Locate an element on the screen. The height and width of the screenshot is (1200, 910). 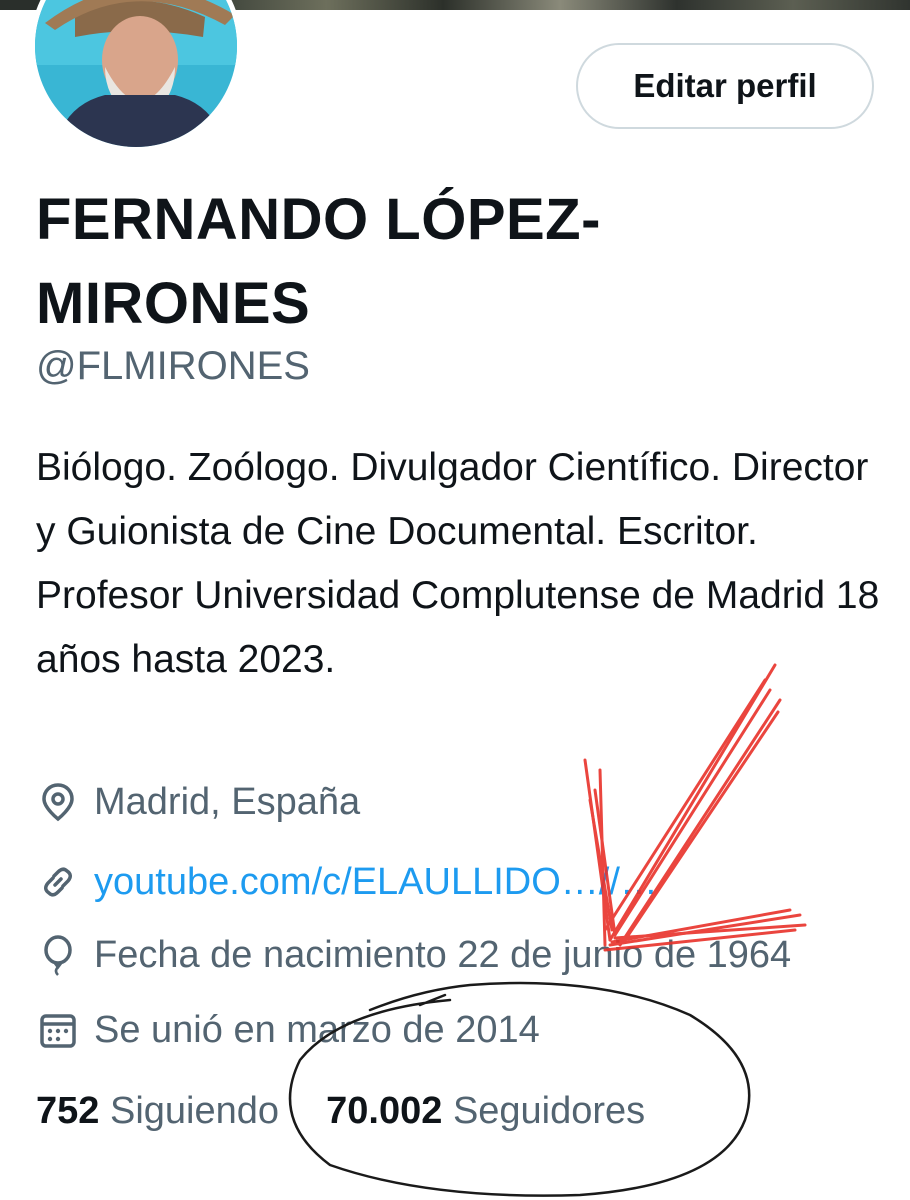
avatar is located at coordinates (136, 76).